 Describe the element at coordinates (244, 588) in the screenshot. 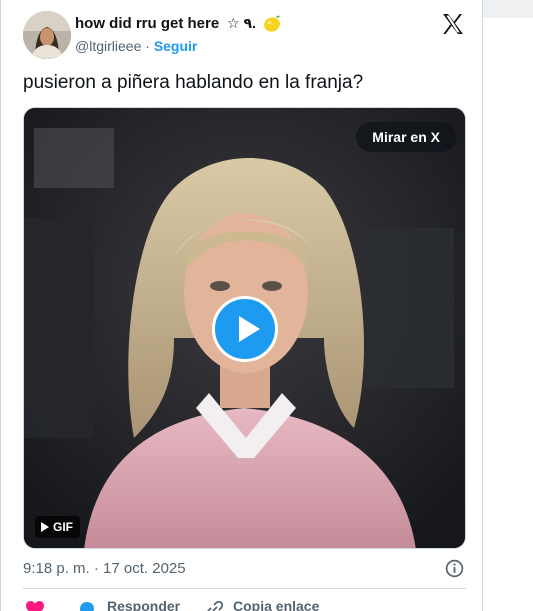

I see `divider` at that location.